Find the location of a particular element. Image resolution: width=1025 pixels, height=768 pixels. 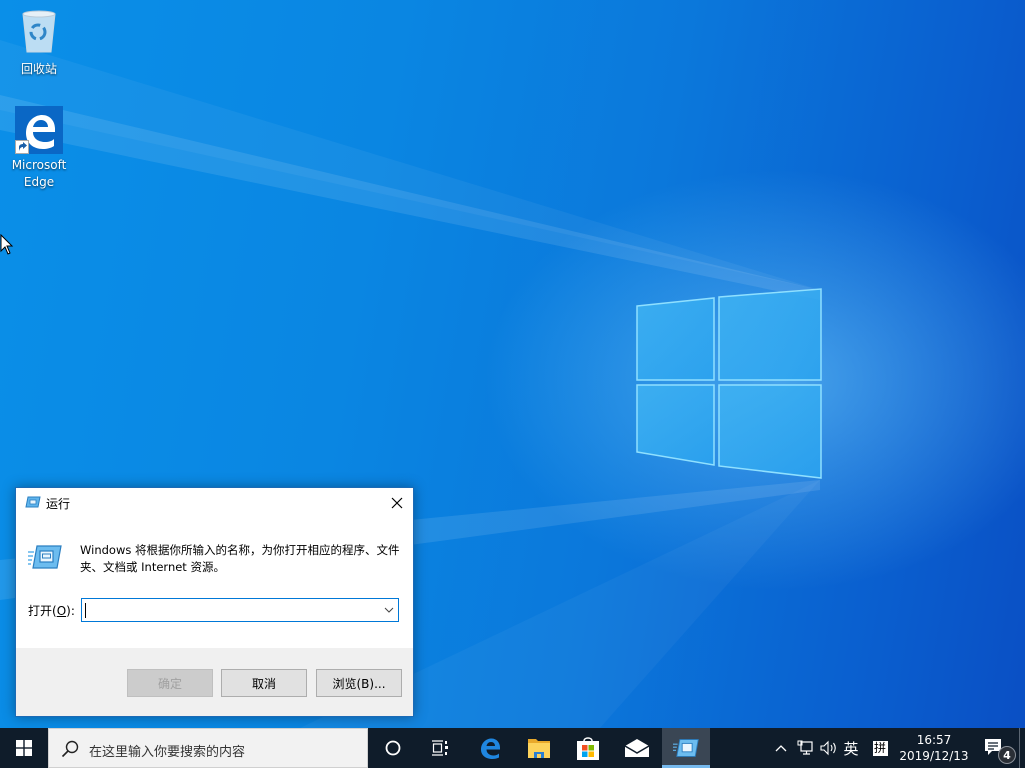

open-label-suffix: ): is located at coordinates (70, 611).